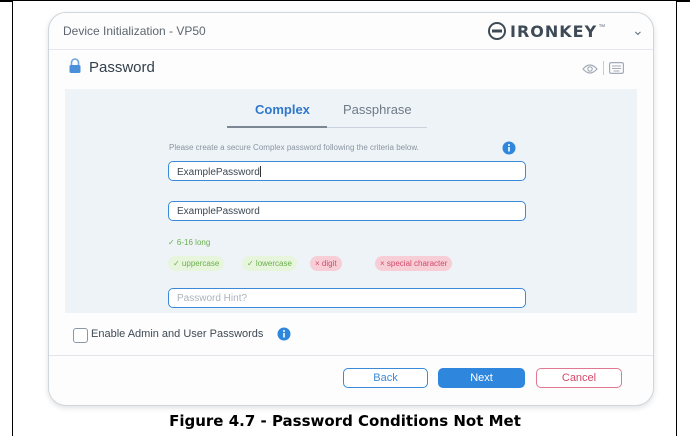  I want to click on chevron-down-icon: ⌄, so click(638, 30).